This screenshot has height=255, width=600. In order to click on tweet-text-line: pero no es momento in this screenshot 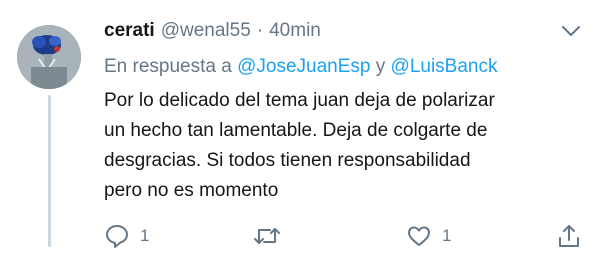, I will do `click(191, 190)`.